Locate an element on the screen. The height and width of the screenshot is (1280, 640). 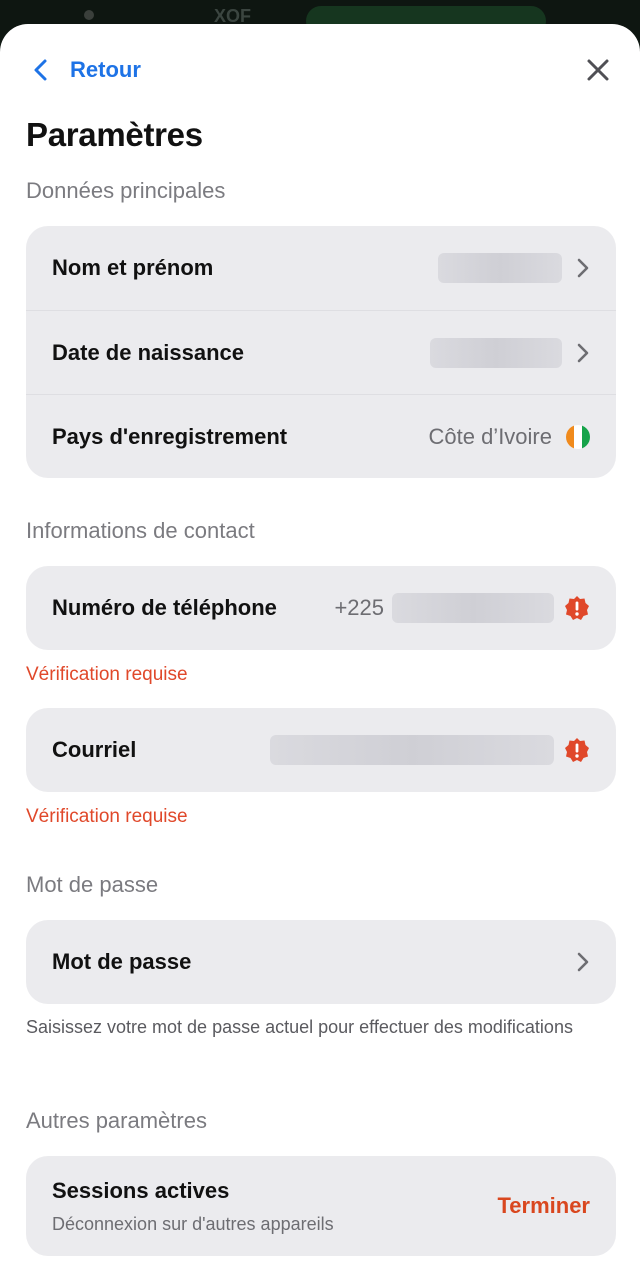
phone-row: Numéro de téléphone +225 is located at coordinates (321, 608).